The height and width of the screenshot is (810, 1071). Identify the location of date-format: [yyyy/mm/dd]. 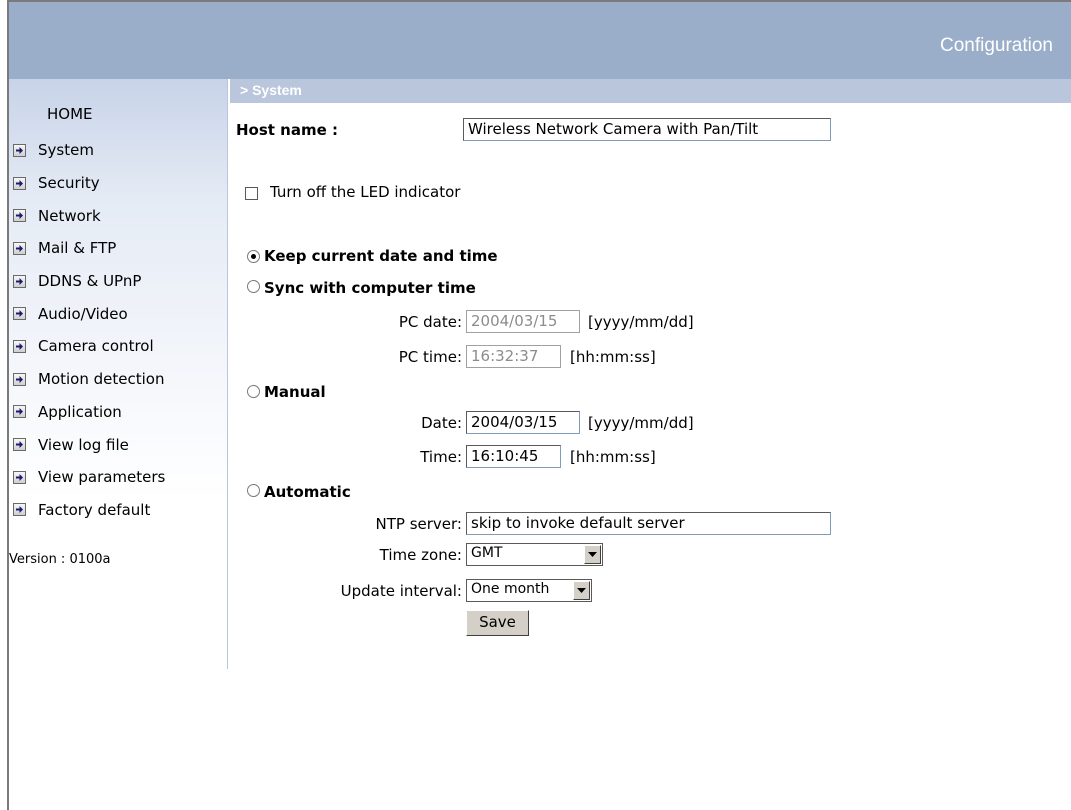
(641, 423).